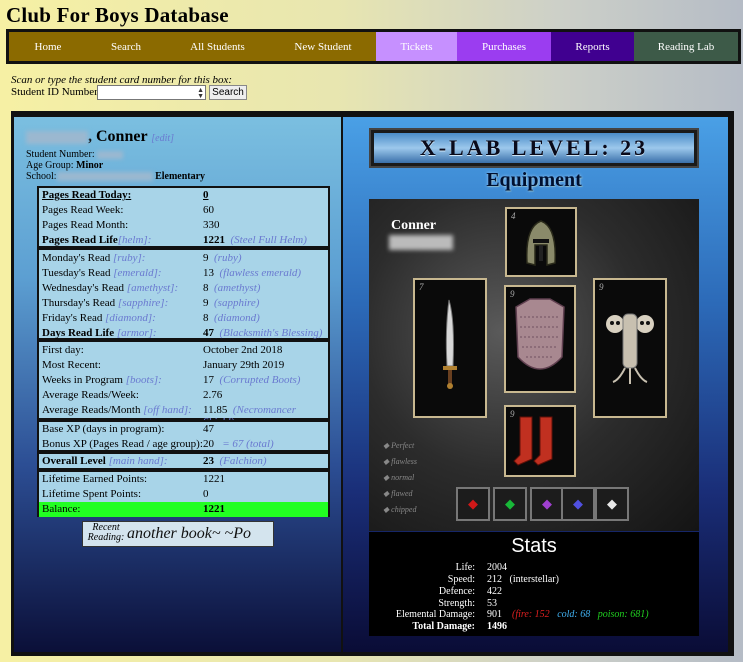 Image resolution: width=743 pixels, height=662 pixels. Describe the element at coordinates (131, 225) in the screenshot. I see `pages-month-row: Pages Read Month: 330` at that location.